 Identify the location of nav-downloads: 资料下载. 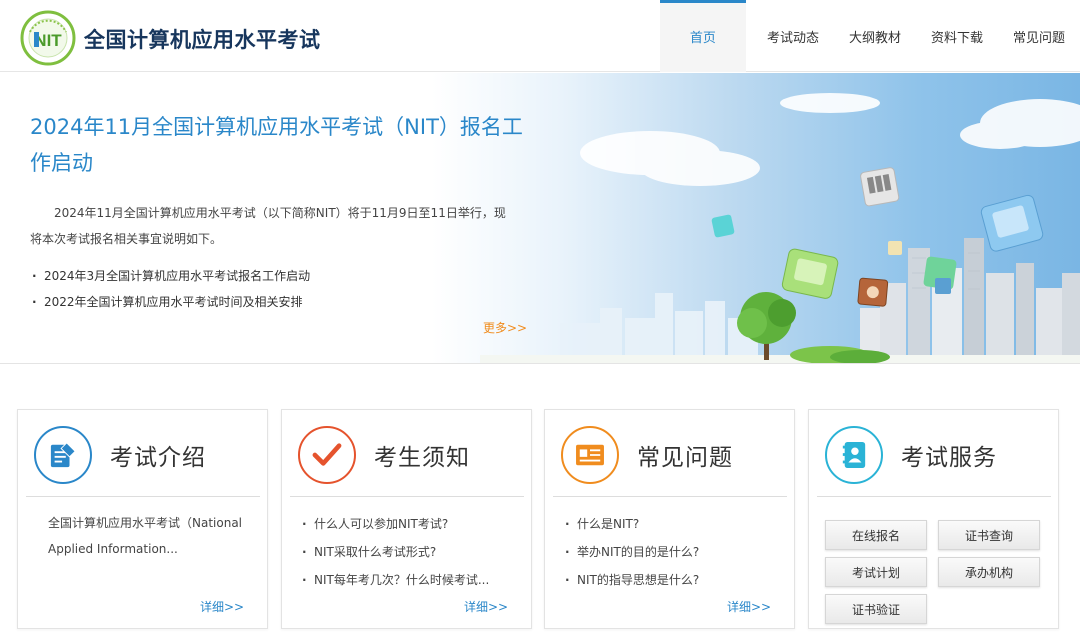
(957, 36).